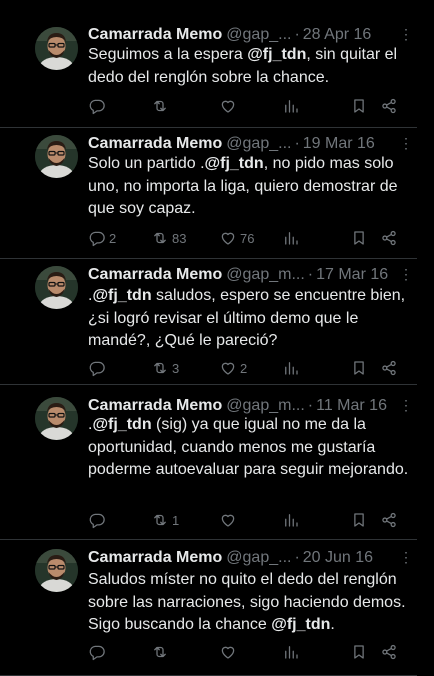 The image size is (434, 676). Describe the element at coordinates (351, 405) in the screenshot. I see `tweet-date: 11 Mar 16` at that location.